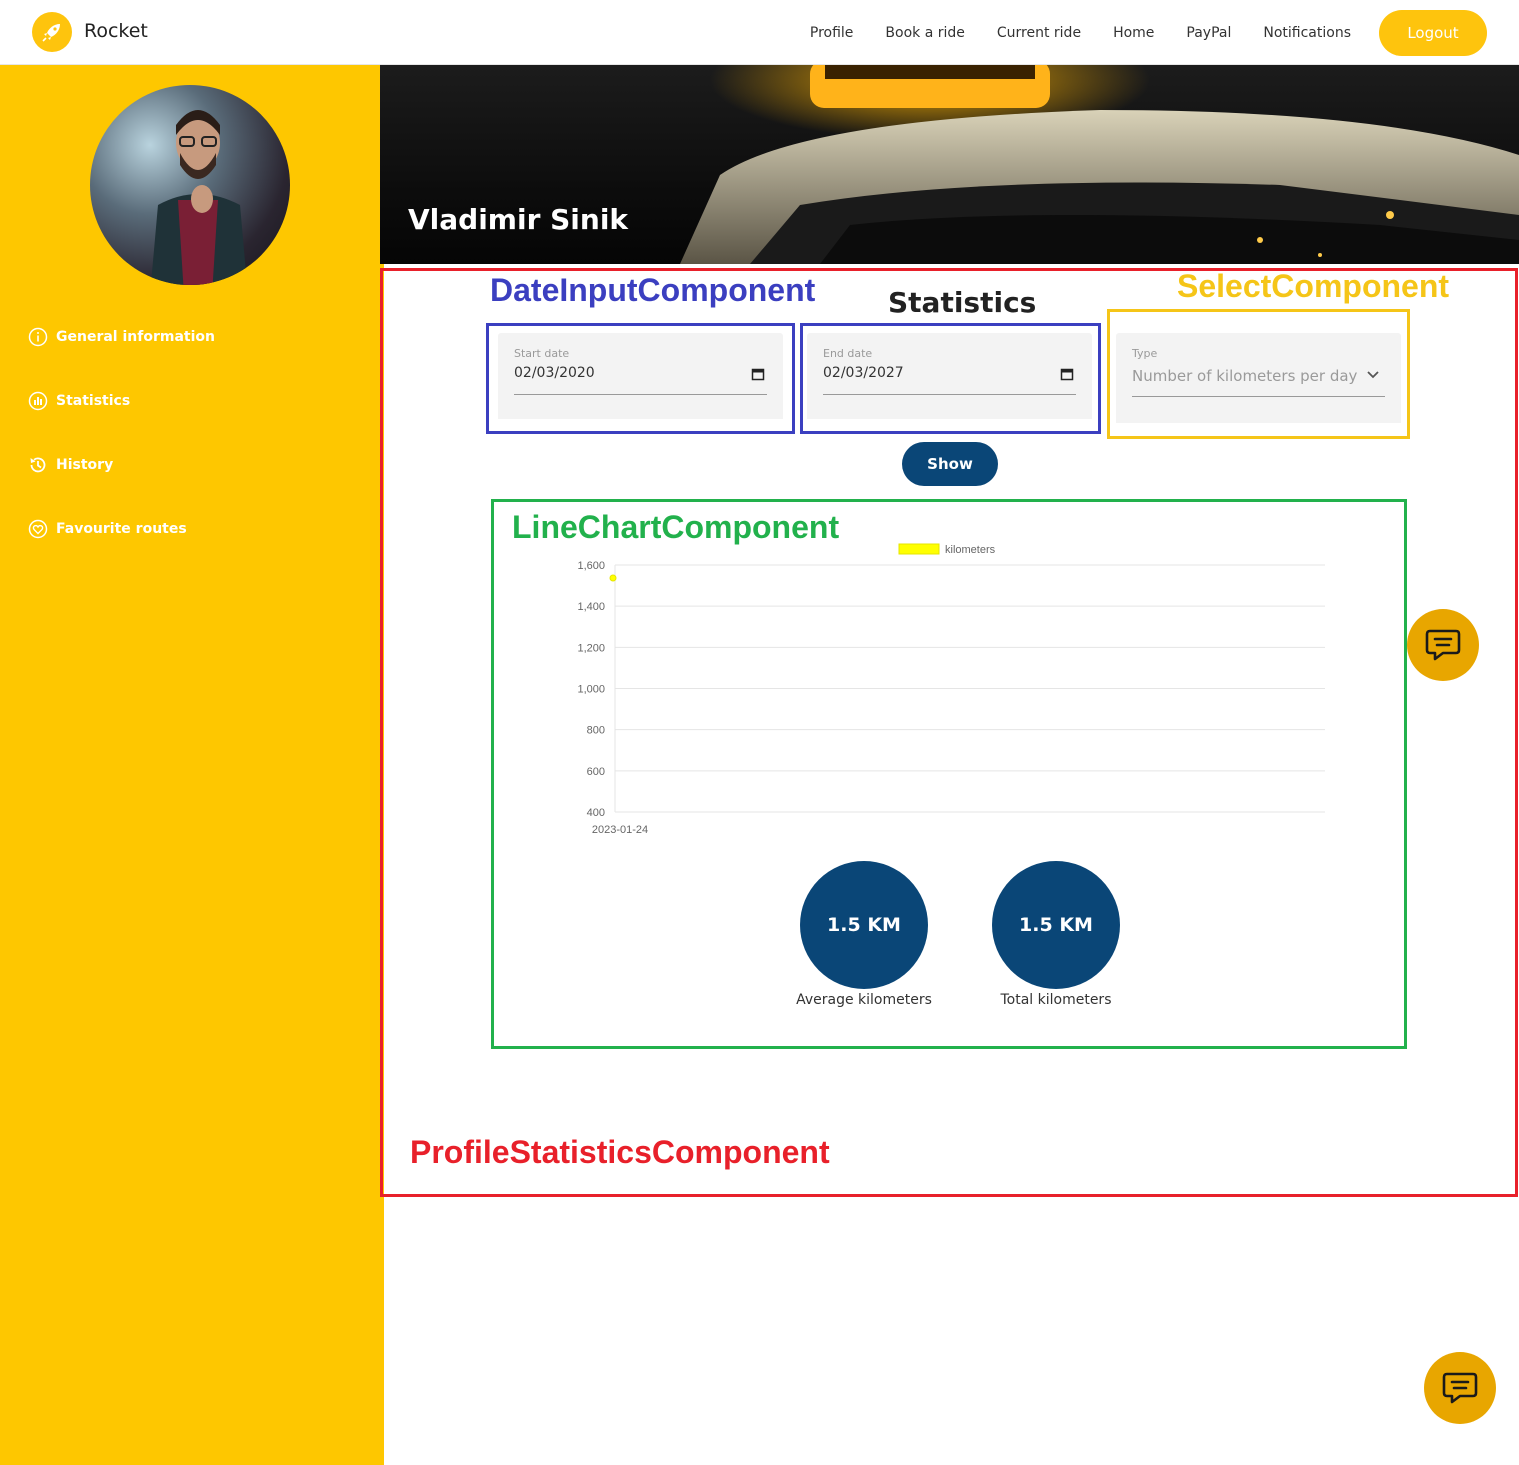 The image size is (1519, 1465). What do you see at coordinates (863, 373) in the screenshot?
I see `end-date-value: 02/03/2027` at bounding box center [863, 373].